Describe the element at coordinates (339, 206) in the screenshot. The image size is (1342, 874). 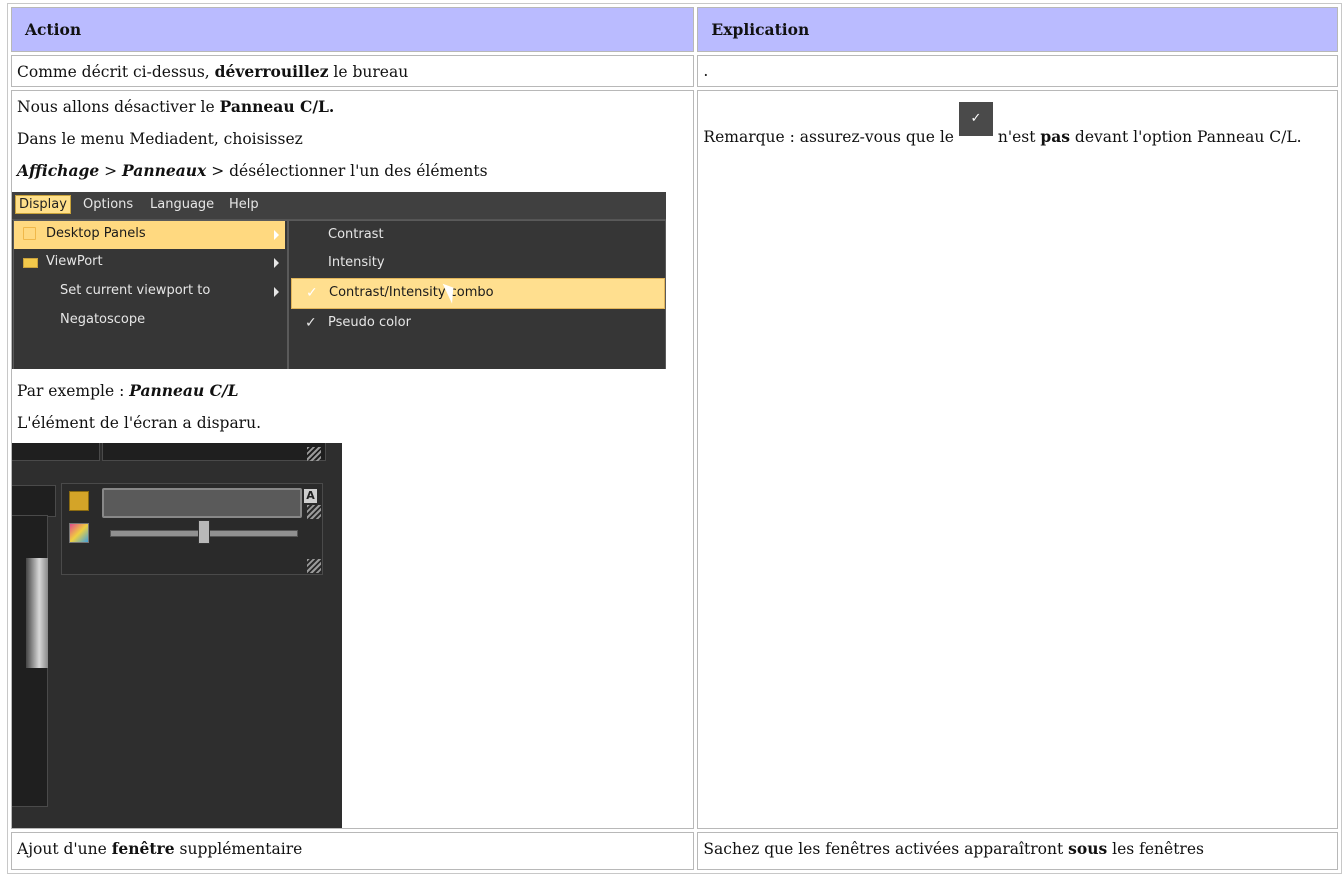
I see `menu-bar: Display Options Language Help` at that location.